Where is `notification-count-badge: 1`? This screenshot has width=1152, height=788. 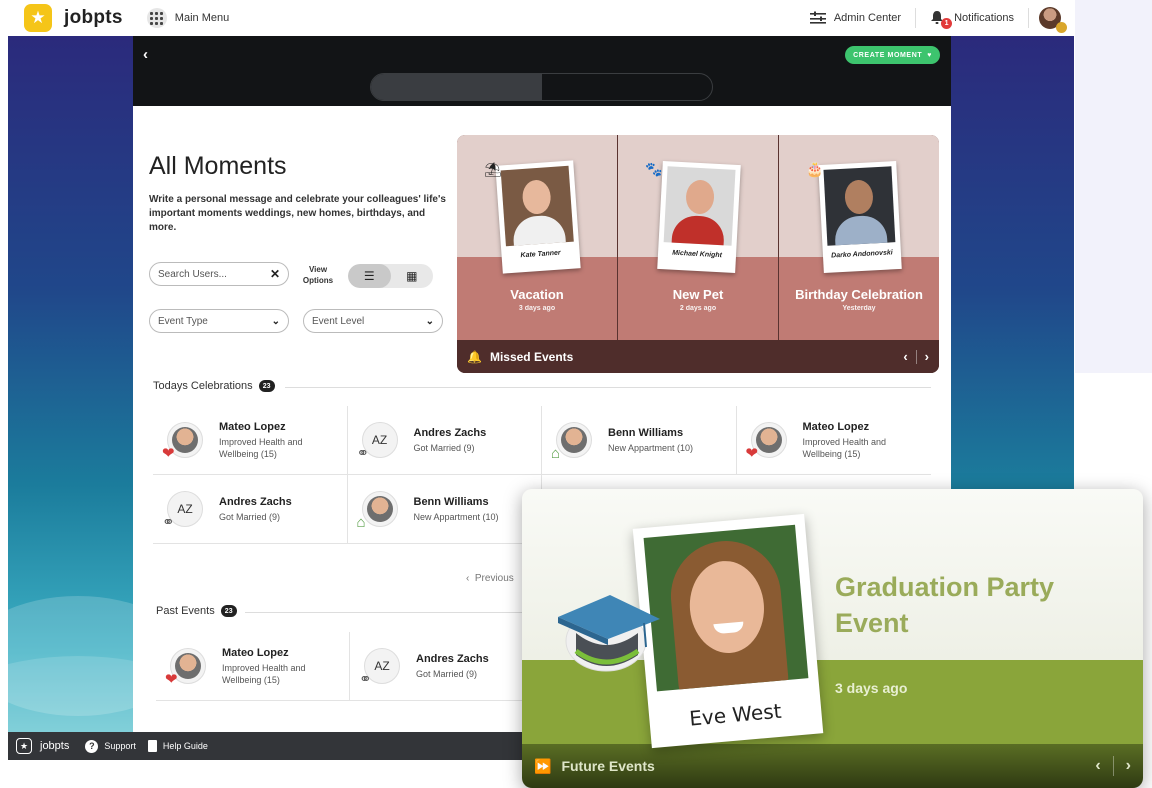
notification-count-badge: 1 is located at coordinates (947, 23).